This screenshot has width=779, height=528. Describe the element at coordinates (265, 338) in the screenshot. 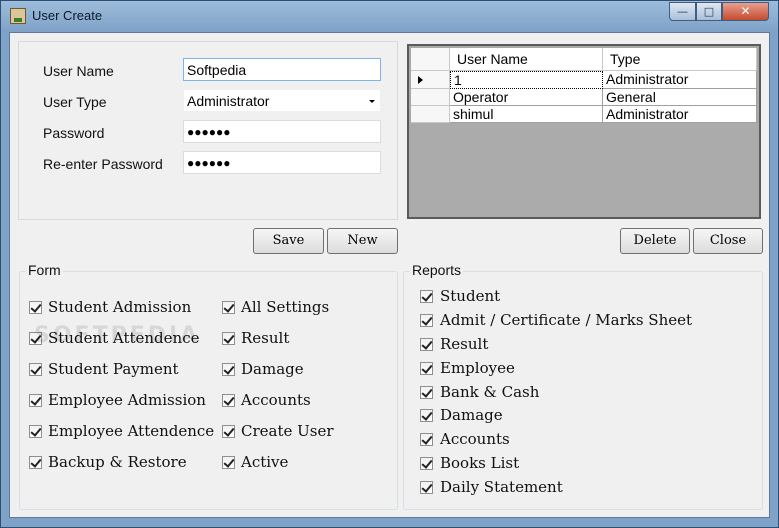

I see `result-label: Result` at that location.